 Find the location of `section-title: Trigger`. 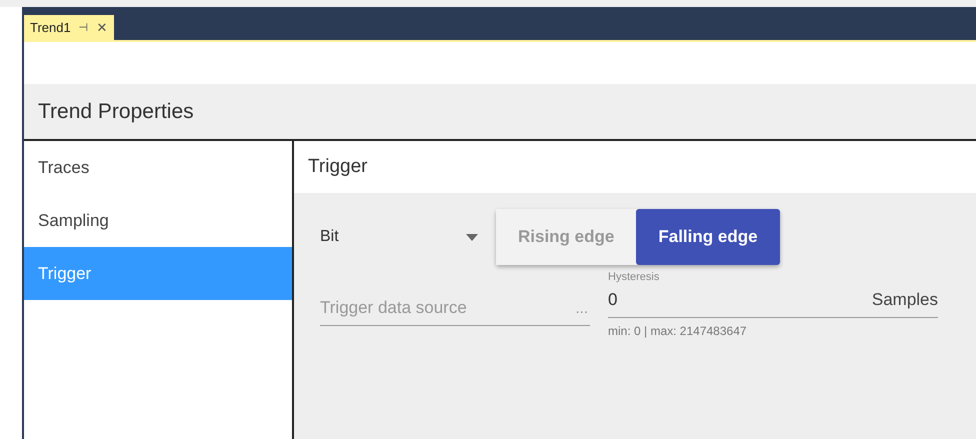

section-title: Trigger is located at coordinates (635, 167).